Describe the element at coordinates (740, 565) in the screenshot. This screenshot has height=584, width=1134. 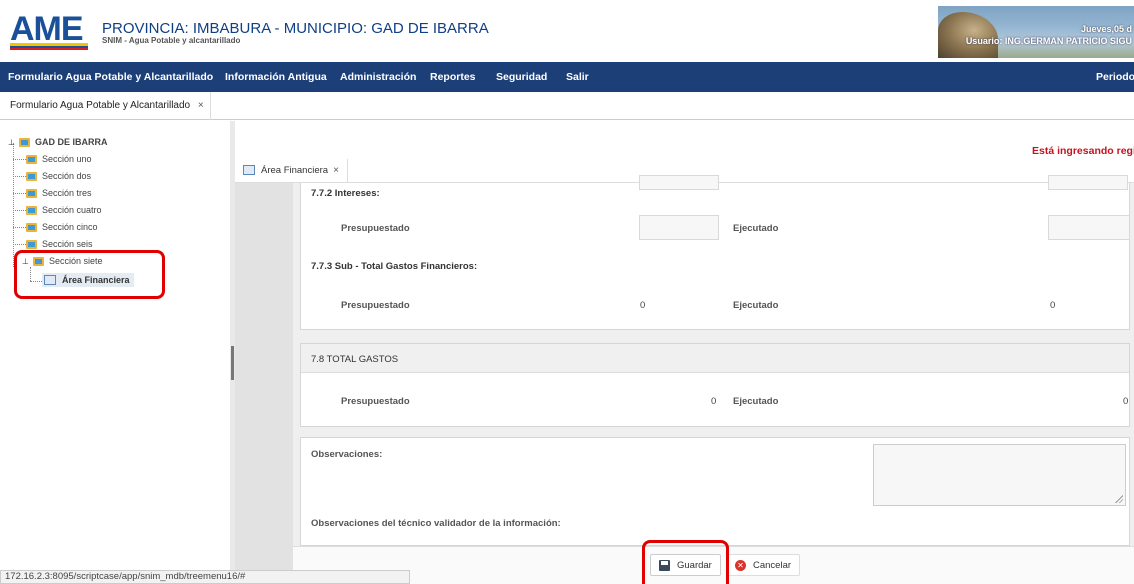
I see `cancel-icon: ✕` at that location.